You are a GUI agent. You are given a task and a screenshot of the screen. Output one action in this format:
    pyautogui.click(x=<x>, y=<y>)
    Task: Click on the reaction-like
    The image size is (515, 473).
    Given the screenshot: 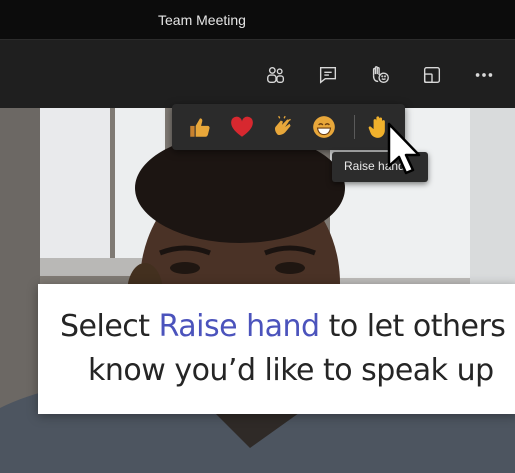 What is the action you would take?
    pyautogui.click(x=200, y=127)
    